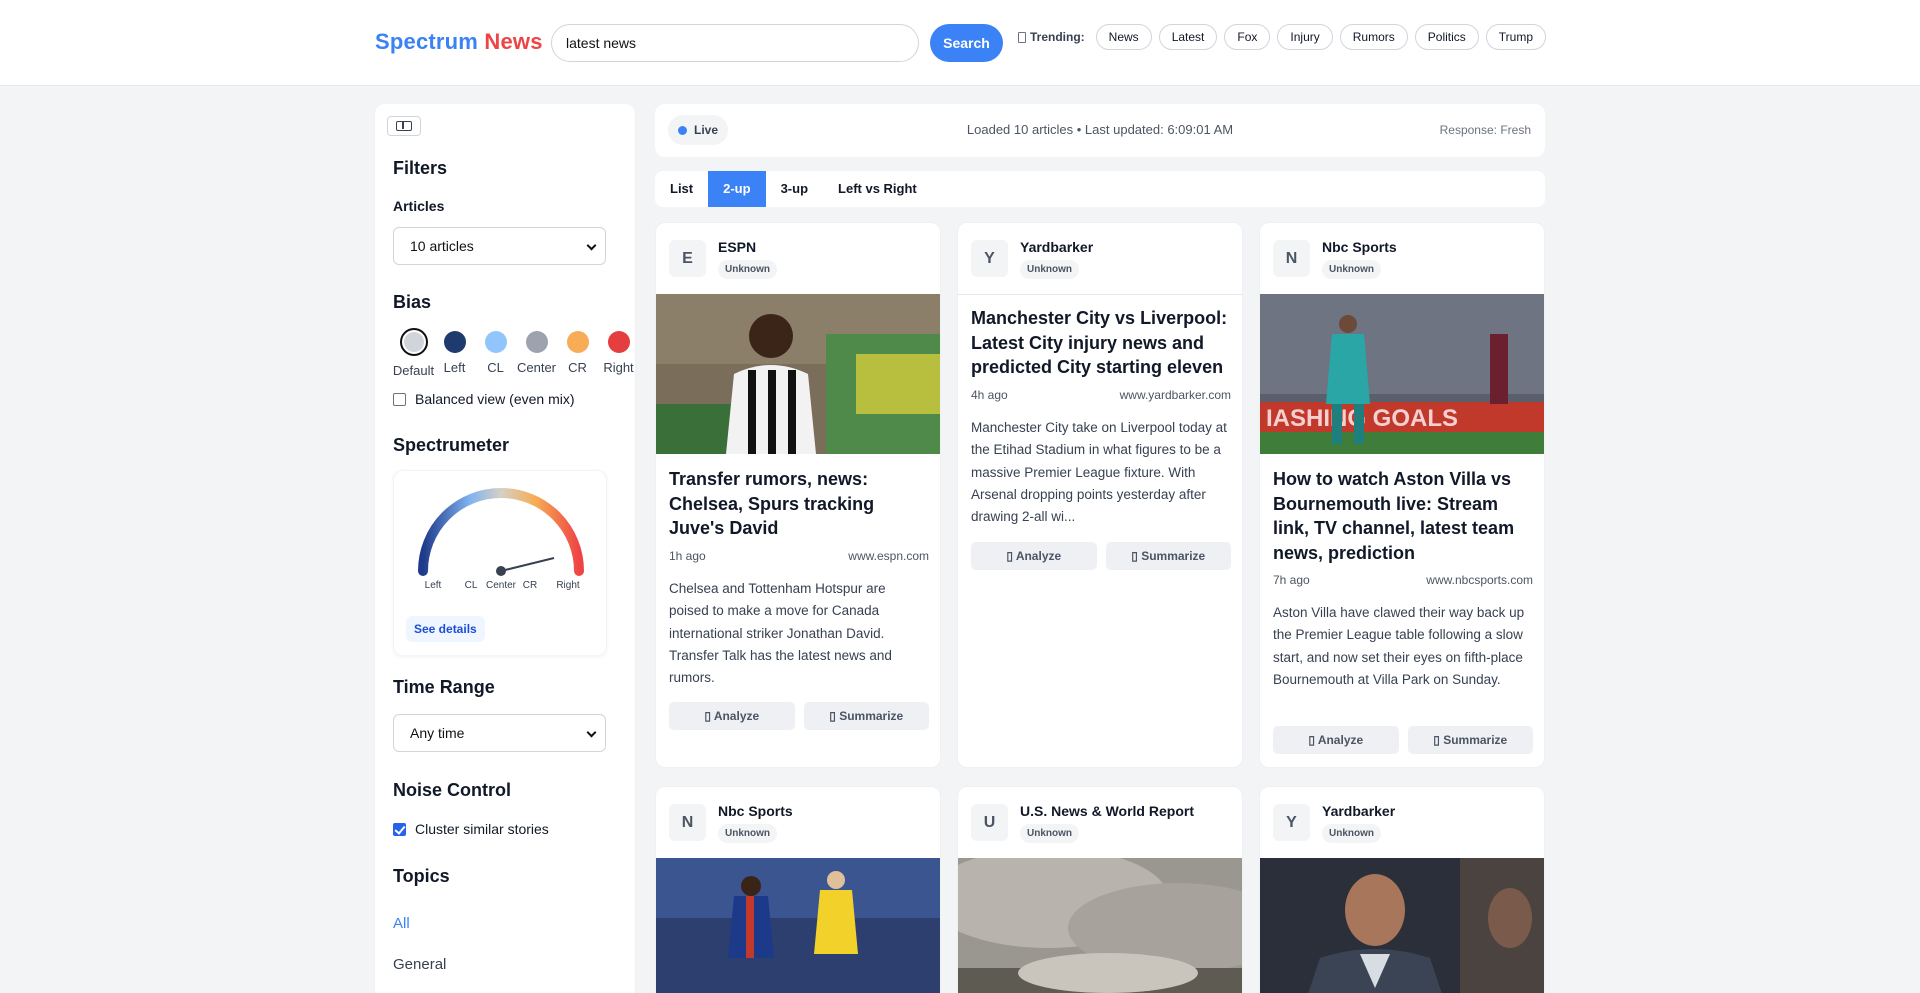 The height and width of the screenshot is (993, 1920). I want to click on cluster-checkbox, so click(399, 829).